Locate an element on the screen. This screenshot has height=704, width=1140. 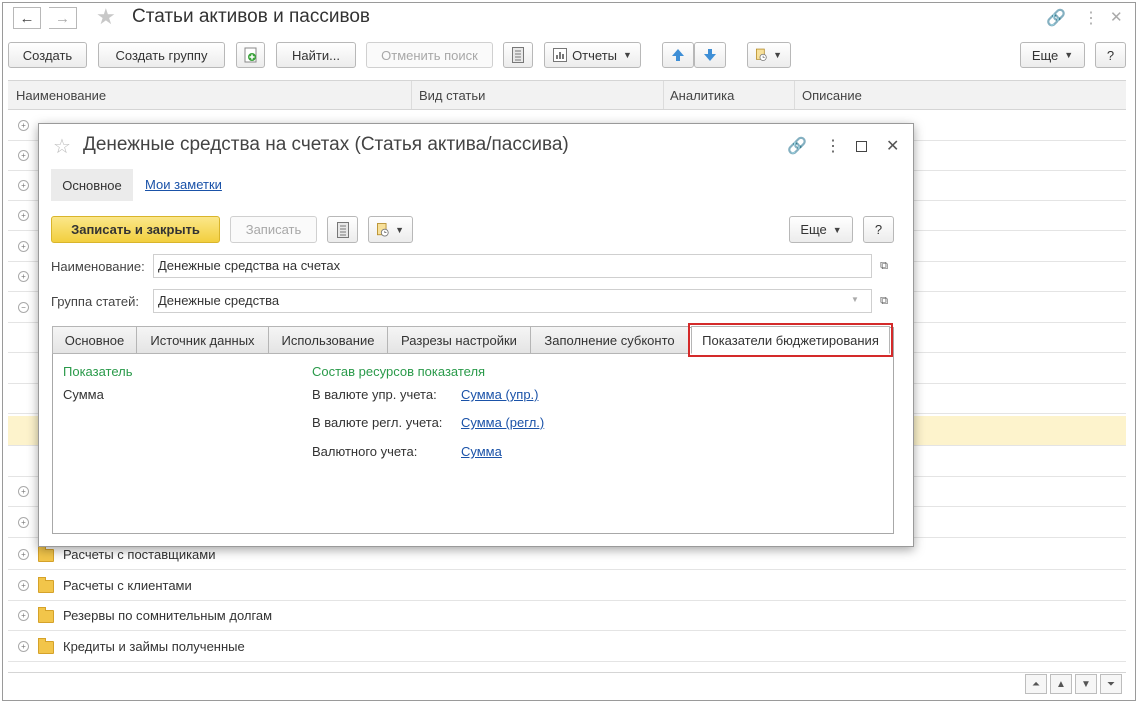
row-name: Резервы по сомнительным долгам is located at coordinates (168, 615).